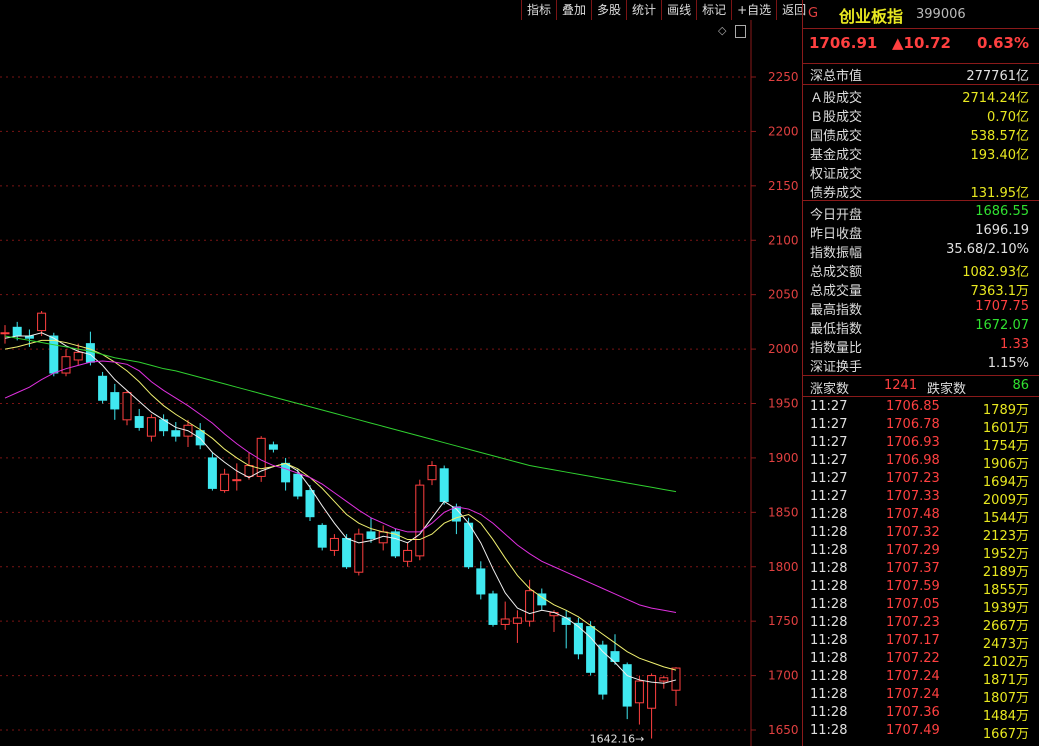 Image resolution: width=1039 pixels, height=746 pixels. I want to click on tick-row: 11:27 1706.78 1601万, so click(921, 426).